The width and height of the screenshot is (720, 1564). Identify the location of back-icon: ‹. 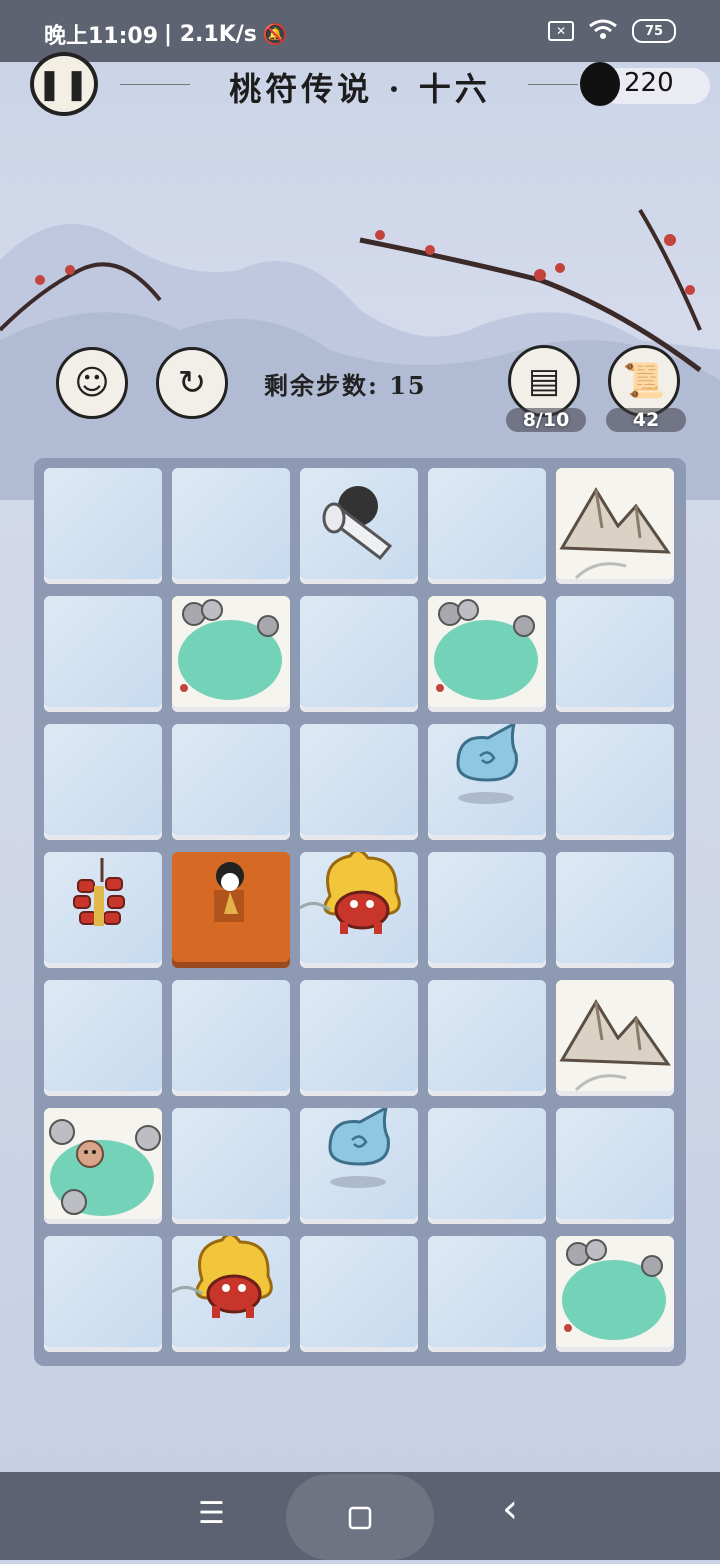
(510, 1509).